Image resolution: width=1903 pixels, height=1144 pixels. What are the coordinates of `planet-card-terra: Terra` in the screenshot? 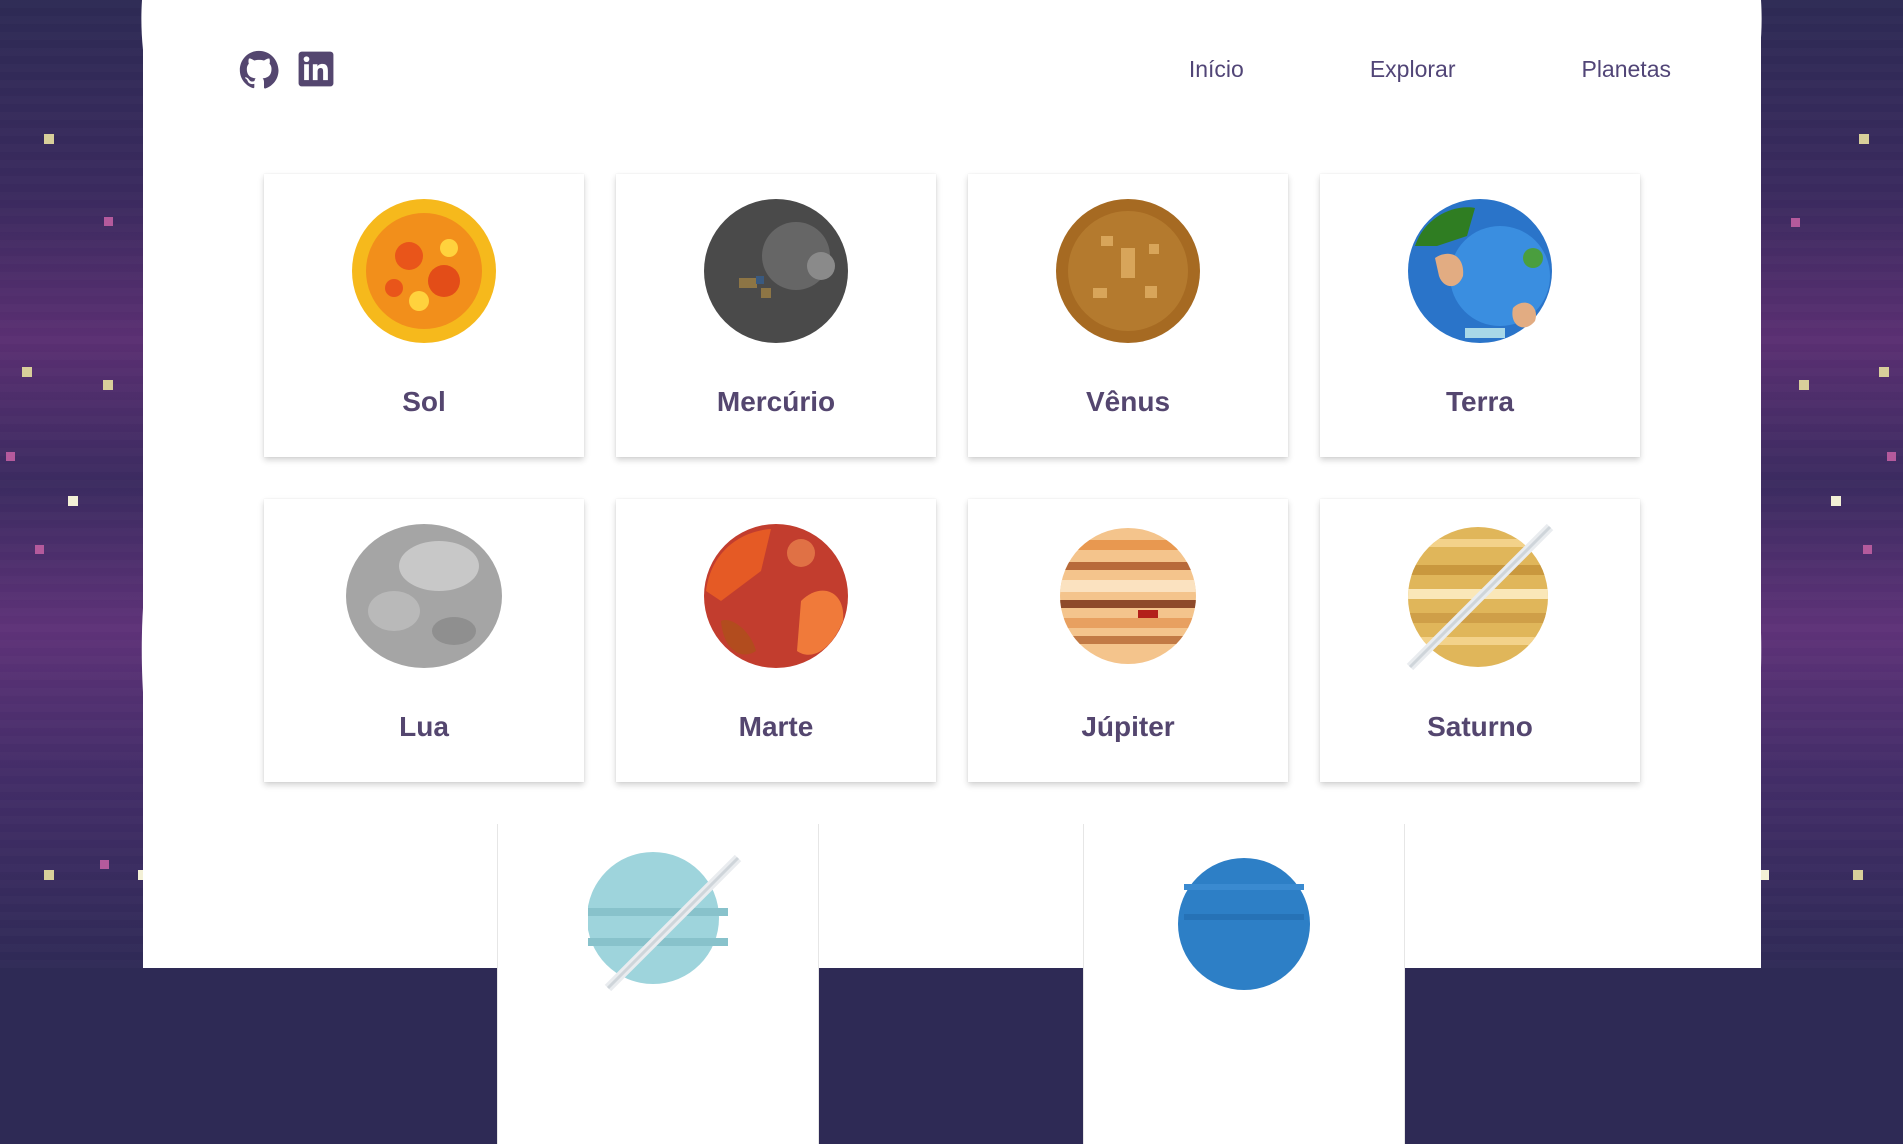 It's located at (1480, 315).